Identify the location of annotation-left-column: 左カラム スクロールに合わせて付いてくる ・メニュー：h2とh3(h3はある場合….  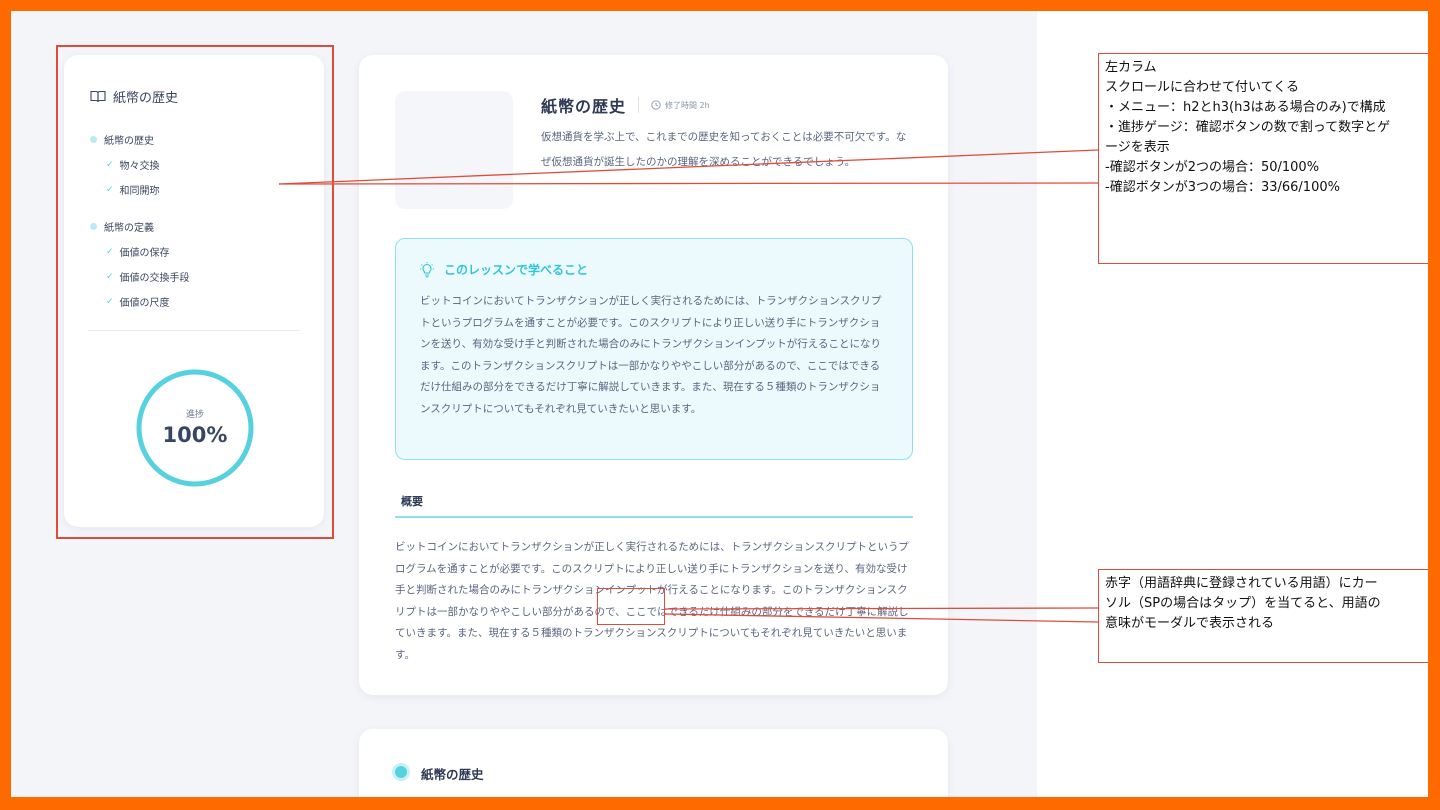
(1263, 158).